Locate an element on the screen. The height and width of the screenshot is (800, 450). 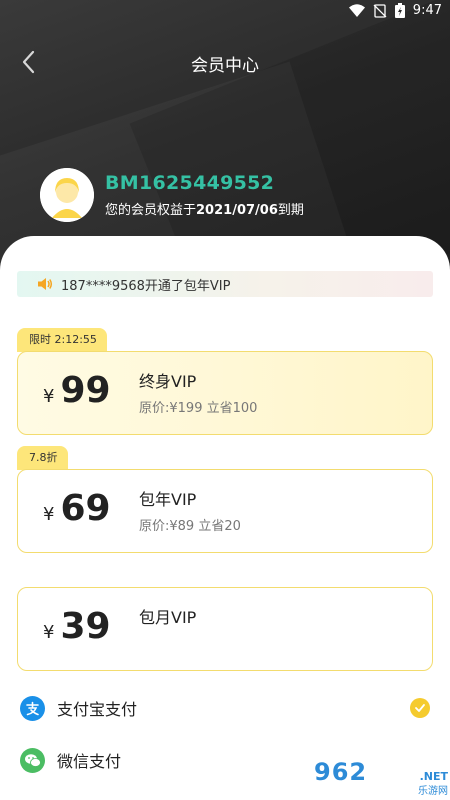
notice-text: 187****9568开通了包年VIP is located at coordinates (146, 286).